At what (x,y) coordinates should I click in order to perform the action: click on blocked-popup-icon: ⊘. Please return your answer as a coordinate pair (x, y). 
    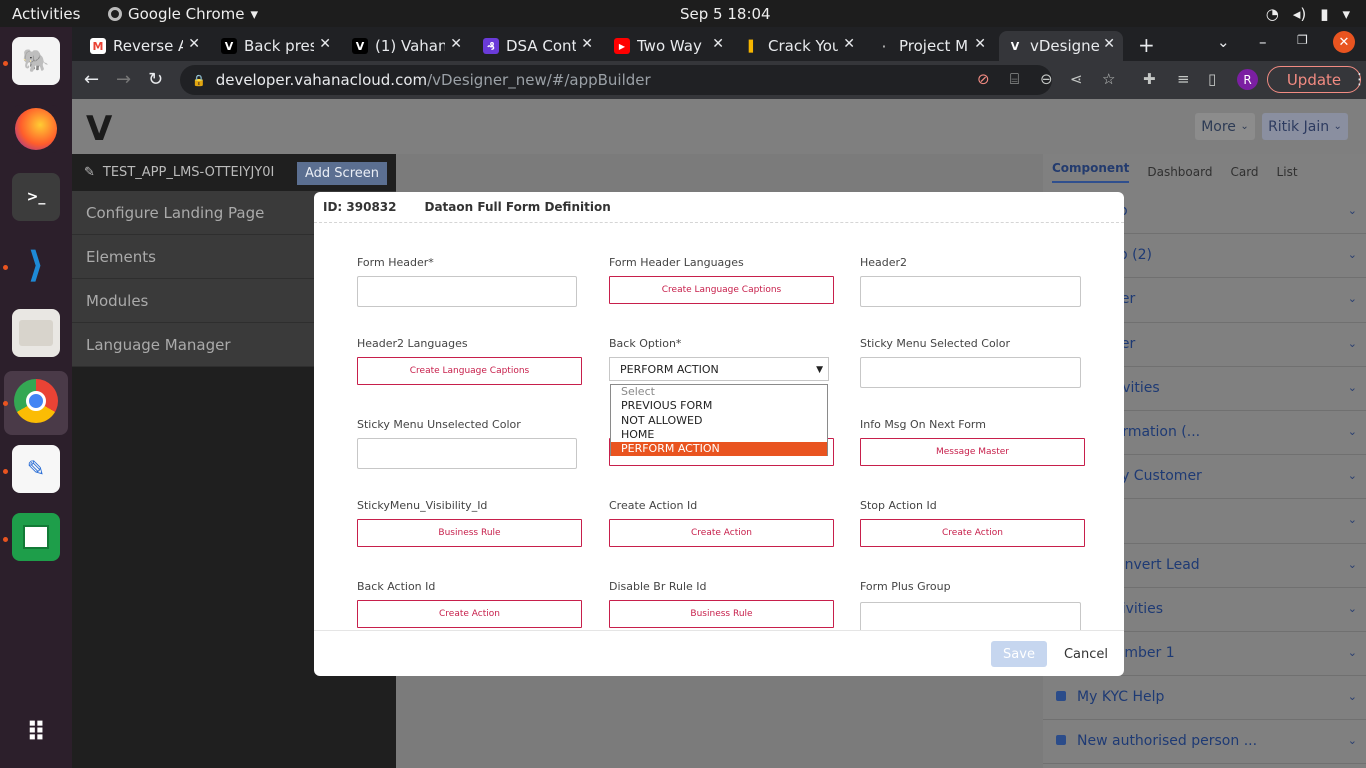
    Looking at the image, I should click on (983, 79).